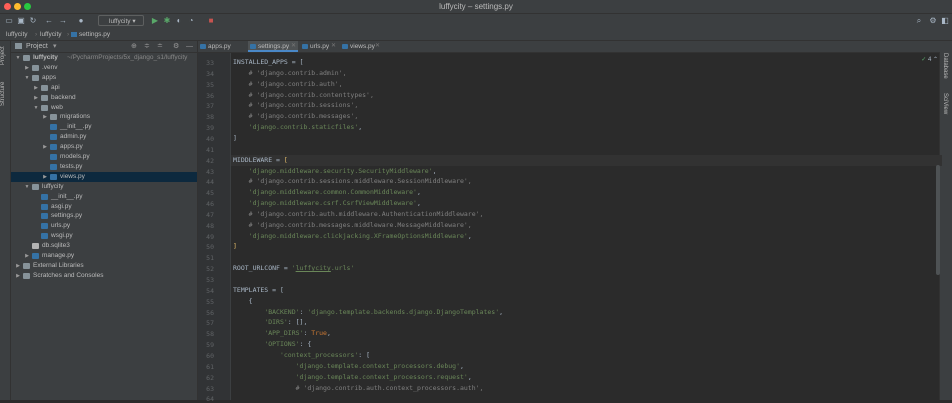 The image size is (952, 403). Describe the element at coordinates (104, 117) in the screenshot. I see `tree-item: ▶ migrations` at that location.